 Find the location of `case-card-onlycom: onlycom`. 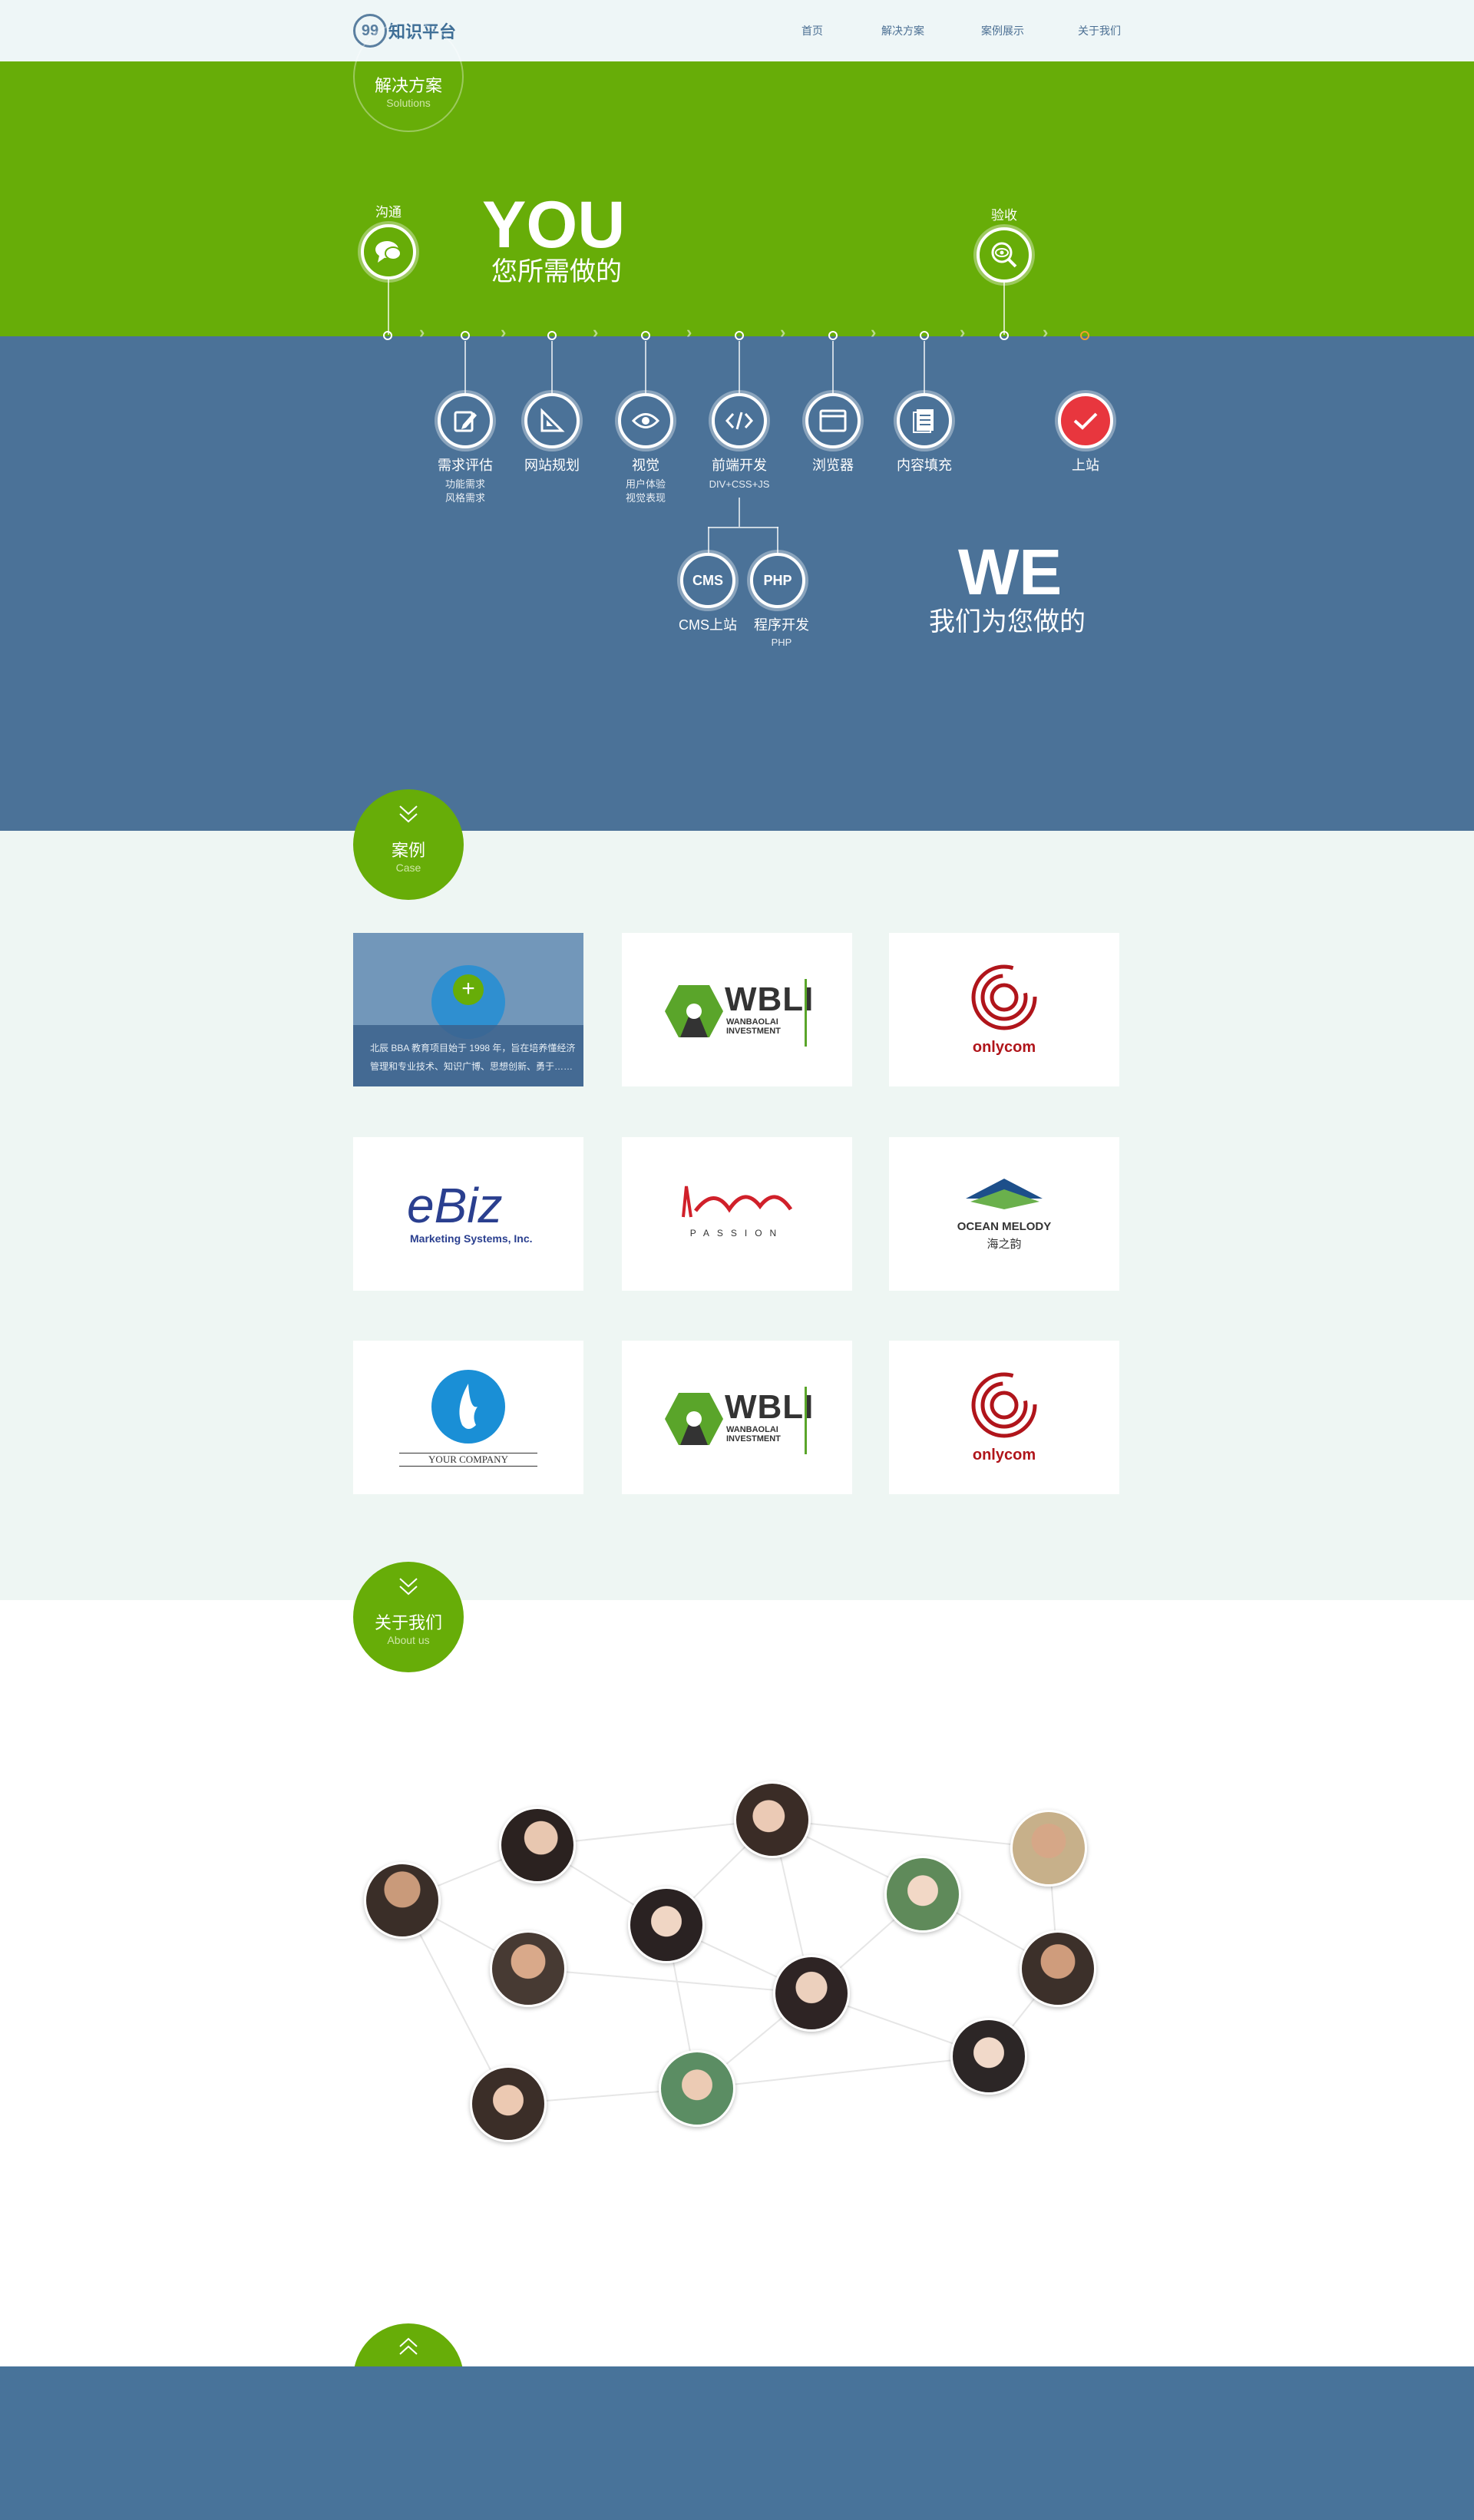

case-card-onlycom: onlycom is located at coordinates (1004, 1009).